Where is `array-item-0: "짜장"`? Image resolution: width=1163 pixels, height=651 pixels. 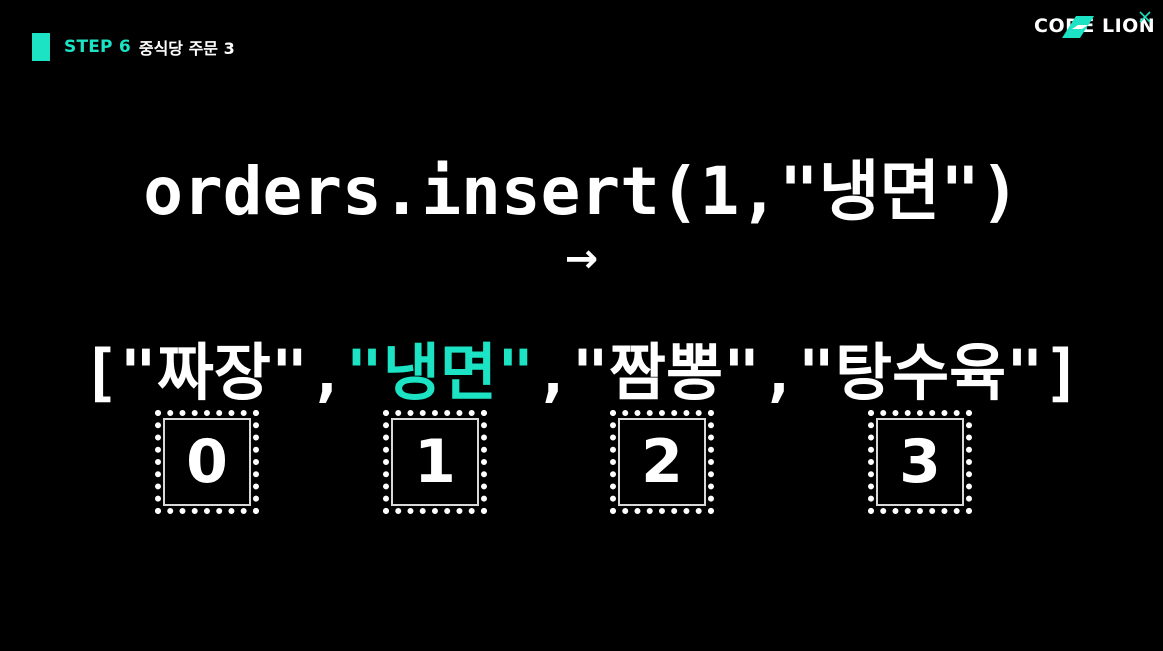 array-item-0: "짜장" is located at coordinates (214, 372).